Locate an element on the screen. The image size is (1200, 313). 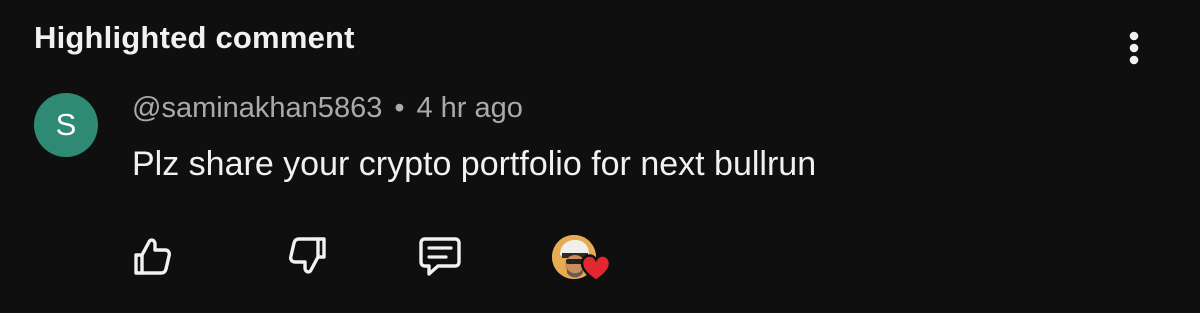
like-button is located at coordinates (152, 256).